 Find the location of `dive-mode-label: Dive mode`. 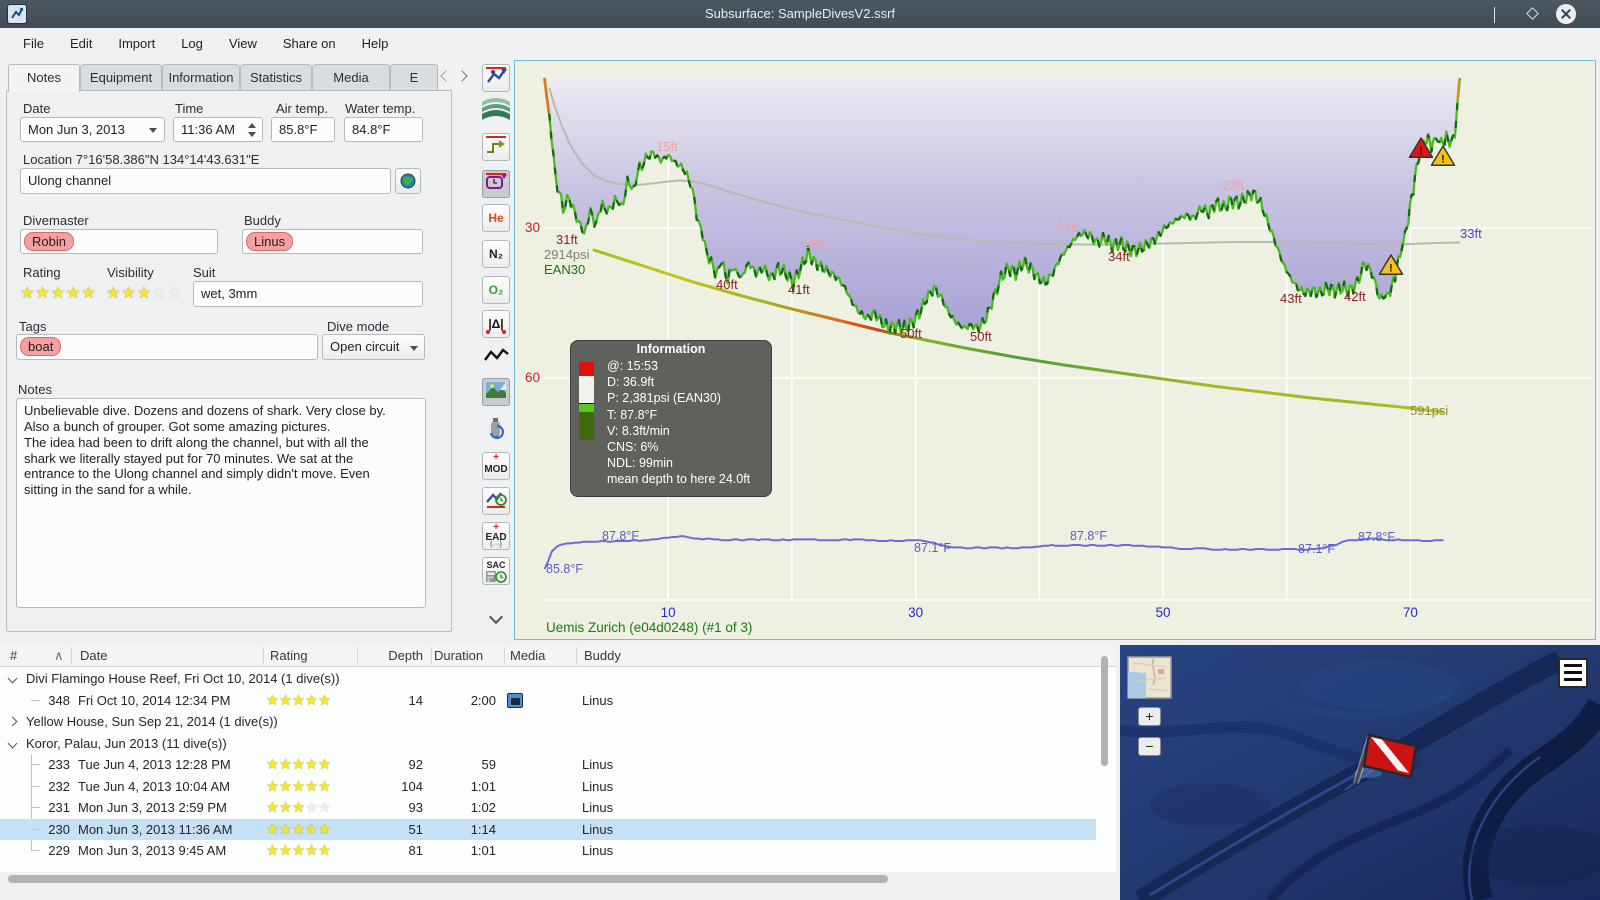

dive-mode-label: Dive mode is located at coordinates (358, 326).